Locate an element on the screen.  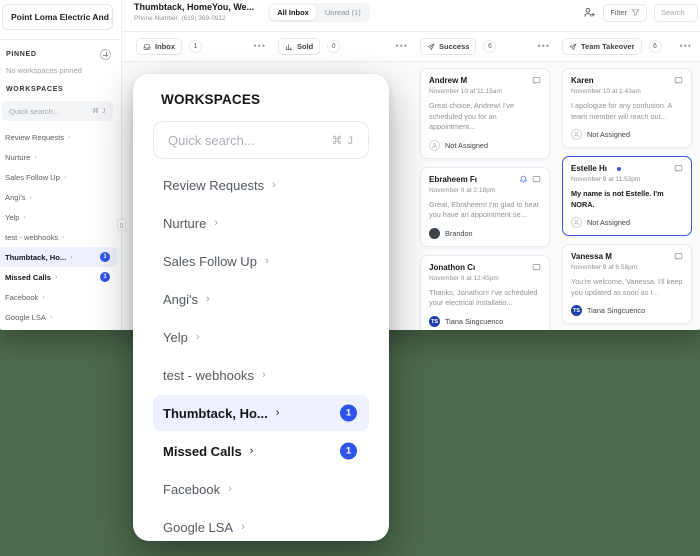
workspace-menu-item-yelp: Yelp › is located at coordinates (261, 337).